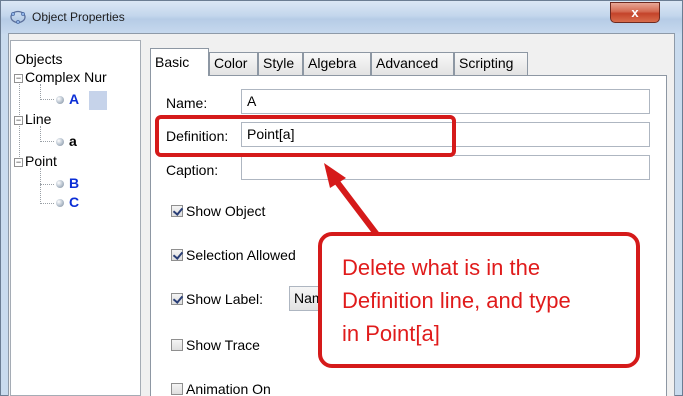 The width and height of the screenshot is (683, 396). What do you see at coordinates (74, 99) in the screenshot?
I see `tree-item-label: A` at bounding box center [74, 99].